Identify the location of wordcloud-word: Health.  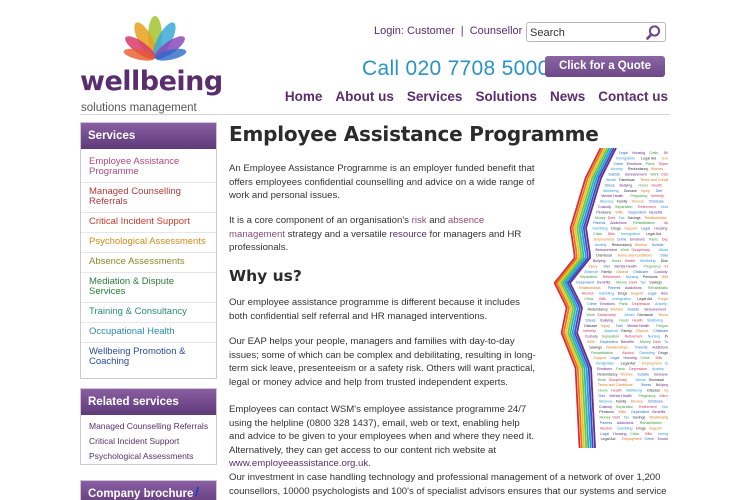
(637, 320).